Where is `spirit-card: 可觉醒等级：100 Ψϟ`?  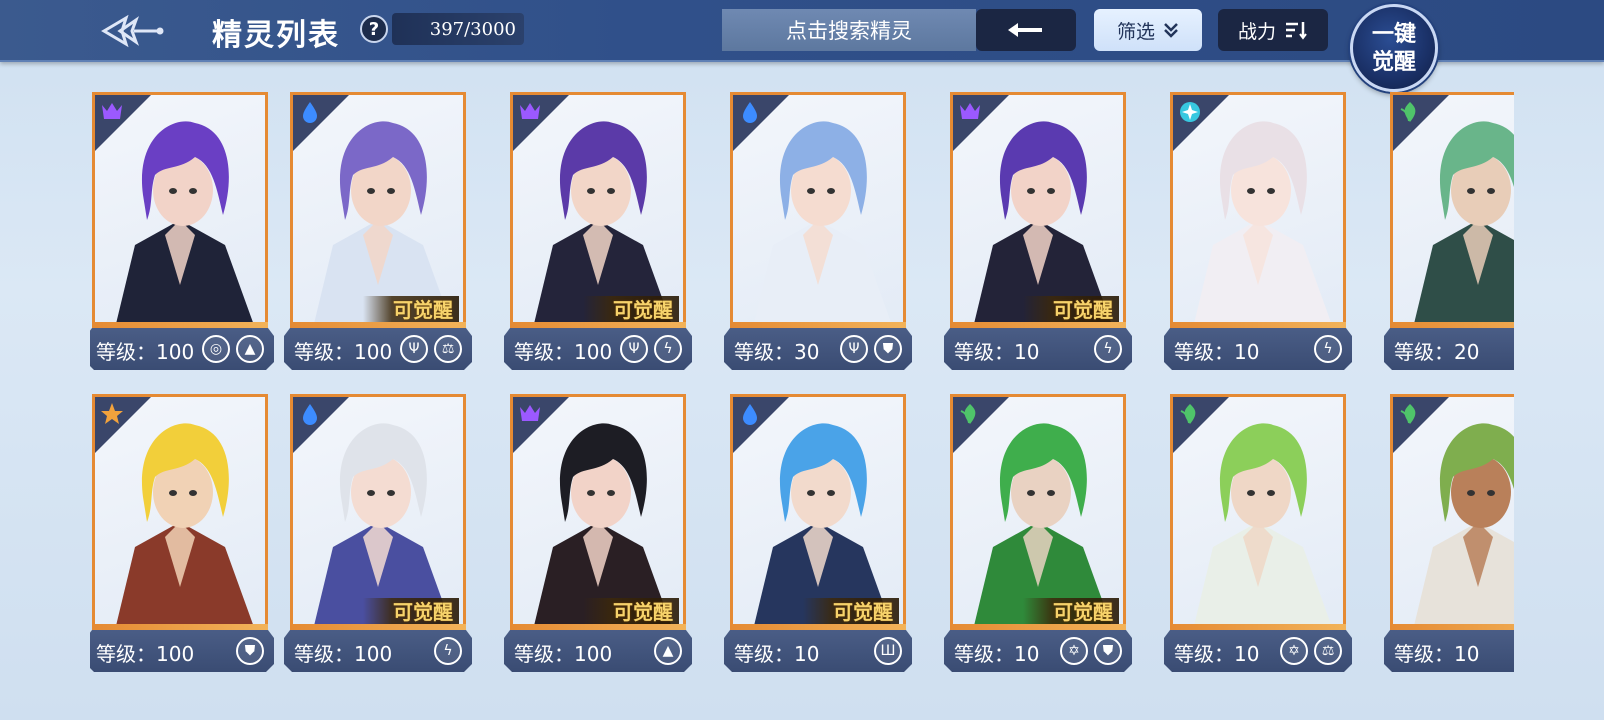
spirit-card: 可觉醒等级：100 Ψϟ is located at coordinates (598, 230).